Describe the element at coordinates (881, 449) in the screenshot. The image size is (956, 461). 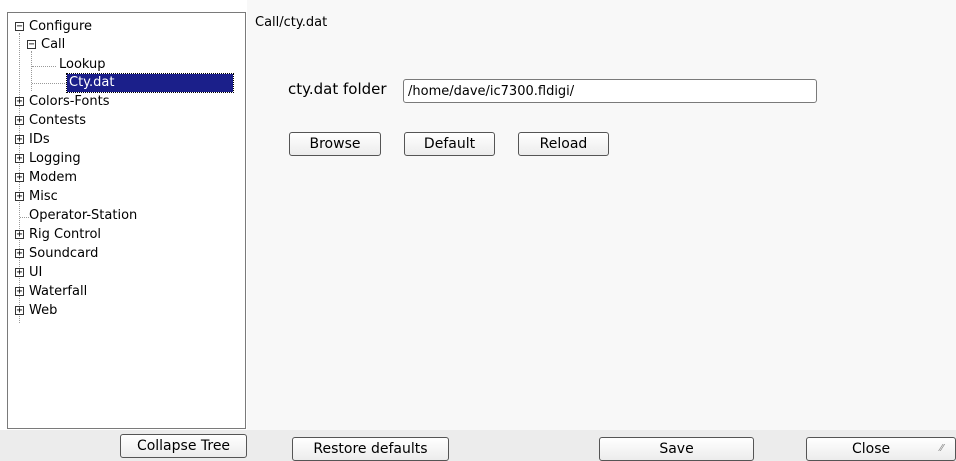
I see `close-button: Close` at that location.